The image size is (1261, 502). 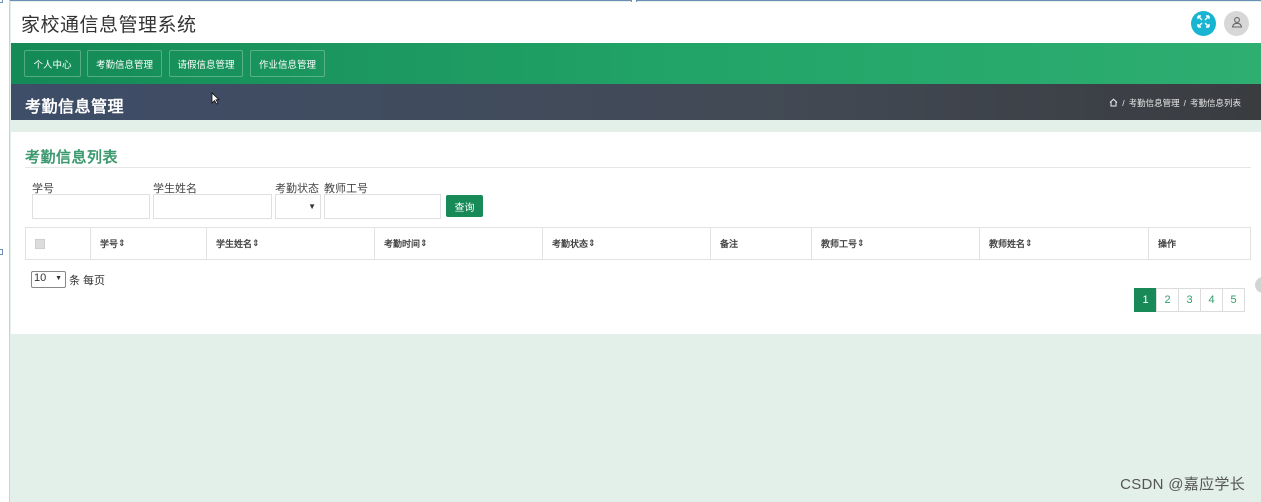 I want to click on side-tab, so click(x=1258, y=285).